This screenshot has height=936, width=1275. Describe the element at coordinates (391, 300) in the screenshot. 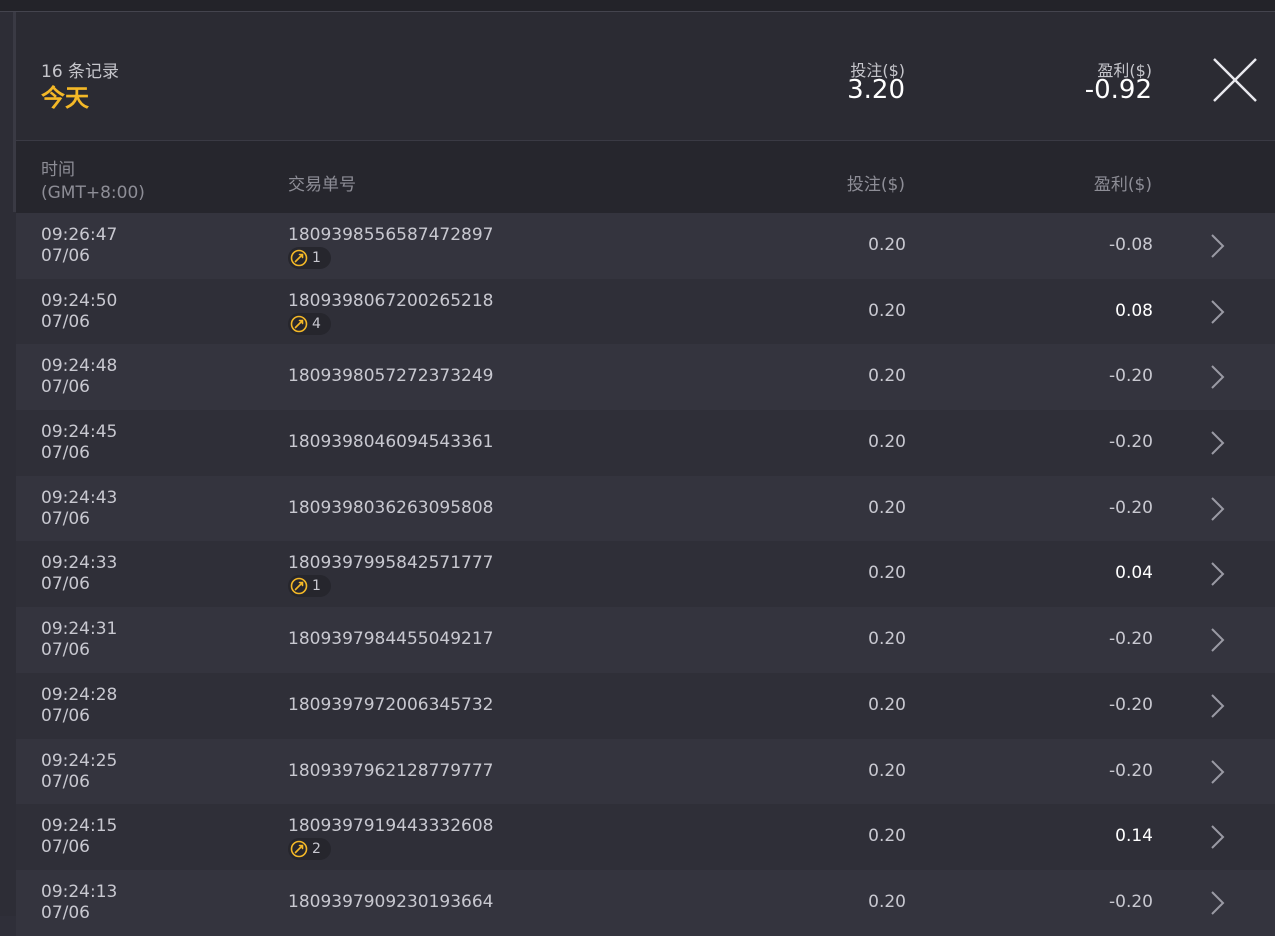

I see `row-order-id: 1809398067200265218` at that location.